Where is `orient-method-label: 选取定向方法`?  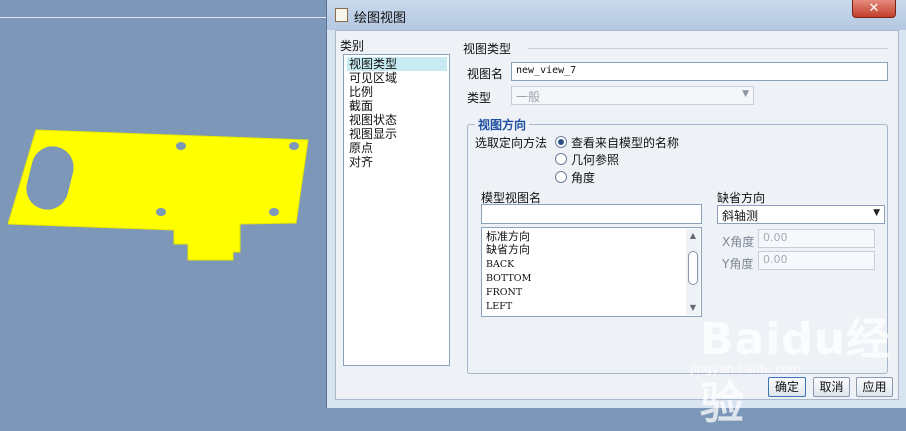
orient-method-label: 选取定向方法 is located at coordinates (511, 143).